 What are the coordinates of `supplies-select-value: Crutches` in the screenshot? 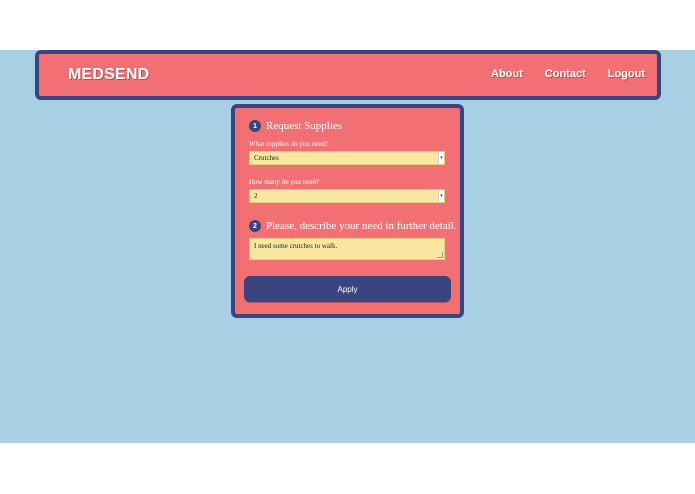 It's located at (266, 158).